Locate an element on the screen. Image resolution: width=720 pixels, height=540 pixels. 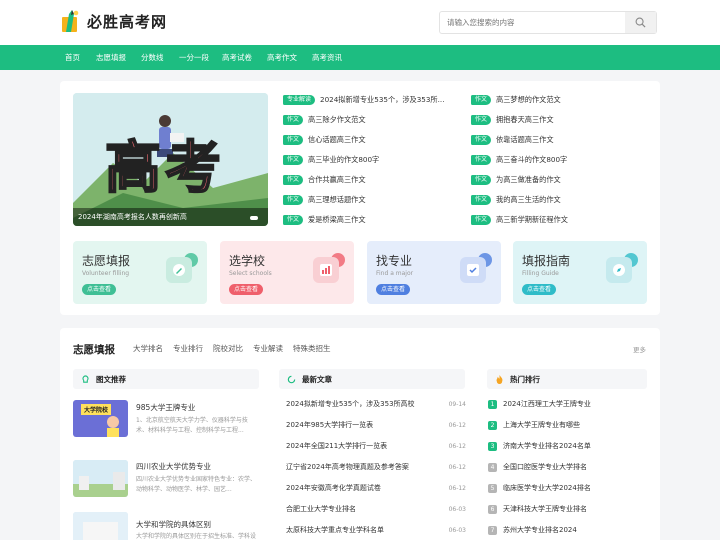
news-item: 作文 拥抱春天高三作文 is located at coordinates (512, 120).